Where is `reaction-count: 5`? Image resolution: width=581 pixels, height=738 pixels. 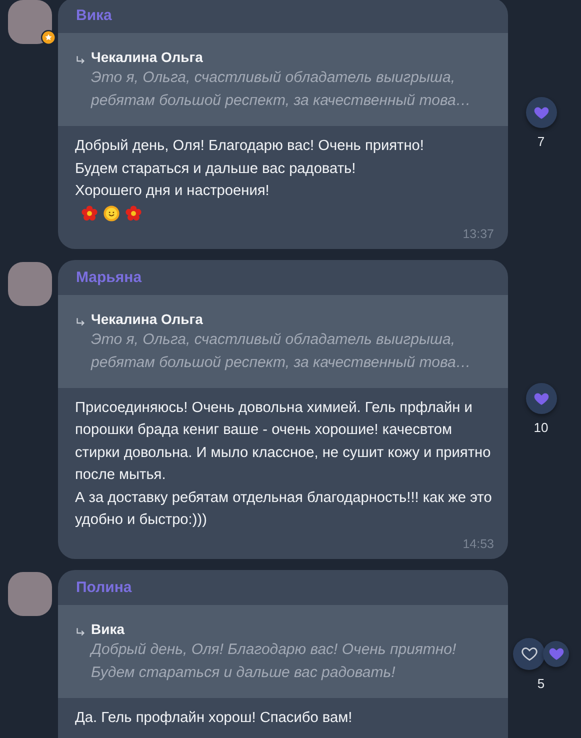 reaction-count: 5 is located at coordinates (541, 683).